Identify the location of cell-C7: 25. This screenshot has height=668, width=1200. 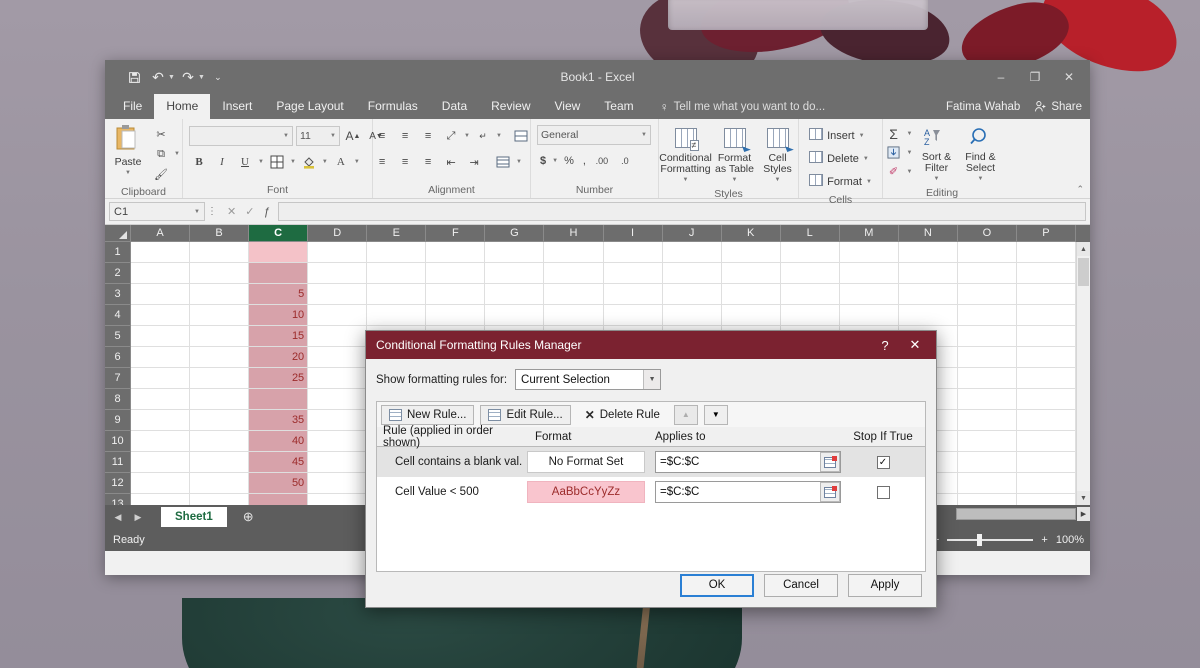
(279, 378).